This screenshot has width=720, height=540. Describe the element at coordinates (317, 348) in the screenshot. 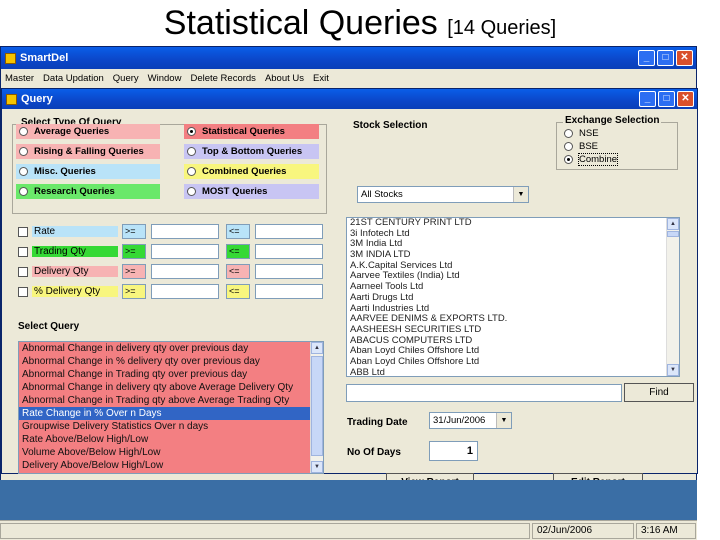

I see `scroll-up-icon: ▲` at that location.